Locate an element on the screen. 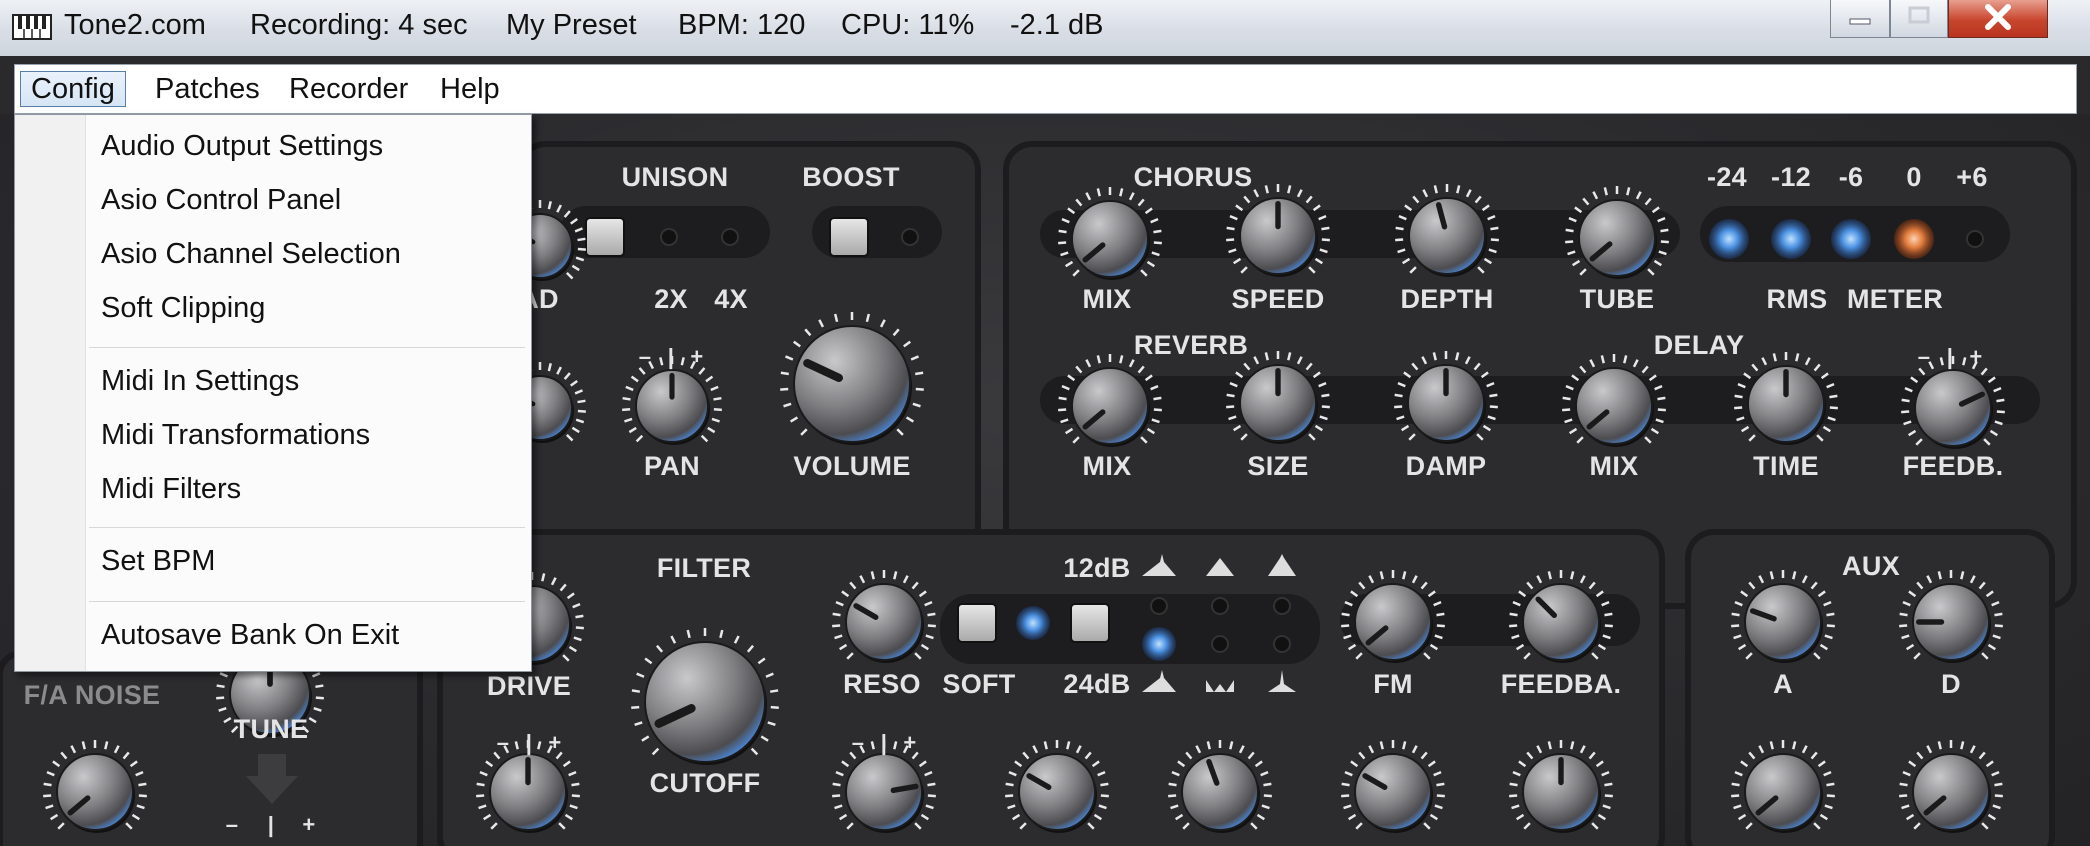 The image size is (2090, 846). menu-config: Config is located at coordinates (73, 89).